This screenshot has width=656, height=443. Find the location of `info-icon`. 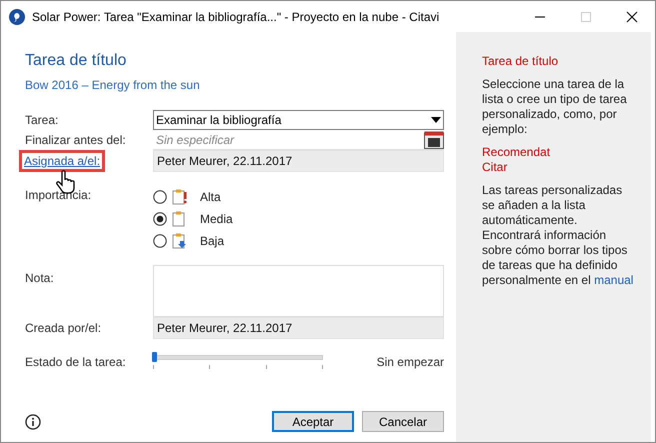

info-icon is located at coordinates (33, 422).